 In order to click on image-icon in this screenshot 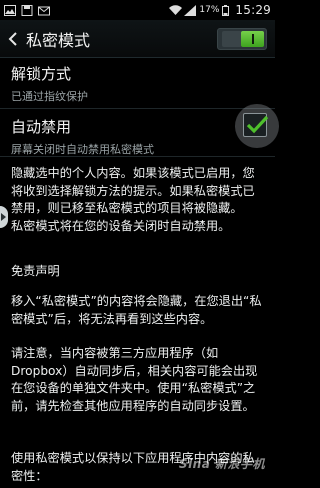, I will do `click(10, 10)`.